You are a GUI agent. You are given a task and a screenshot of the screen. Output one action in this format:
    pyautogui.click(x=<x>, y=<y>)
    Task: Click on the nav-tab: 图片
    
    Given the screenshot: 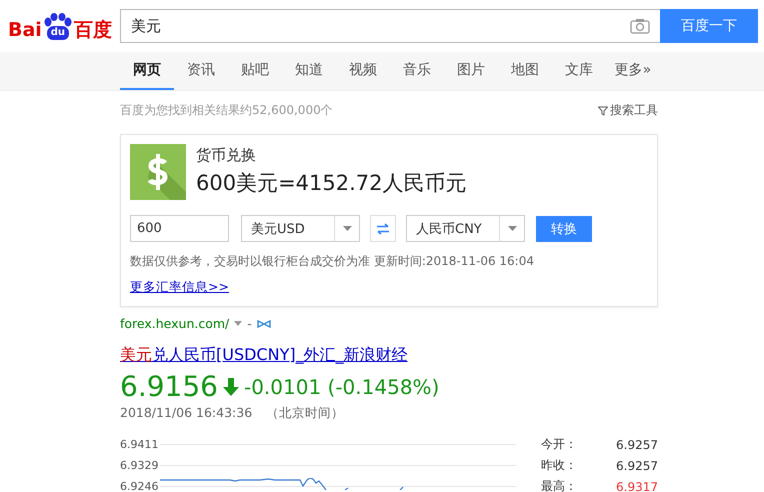 What is the action you would take?
    pyautogui.click(x=471, y=71)
    